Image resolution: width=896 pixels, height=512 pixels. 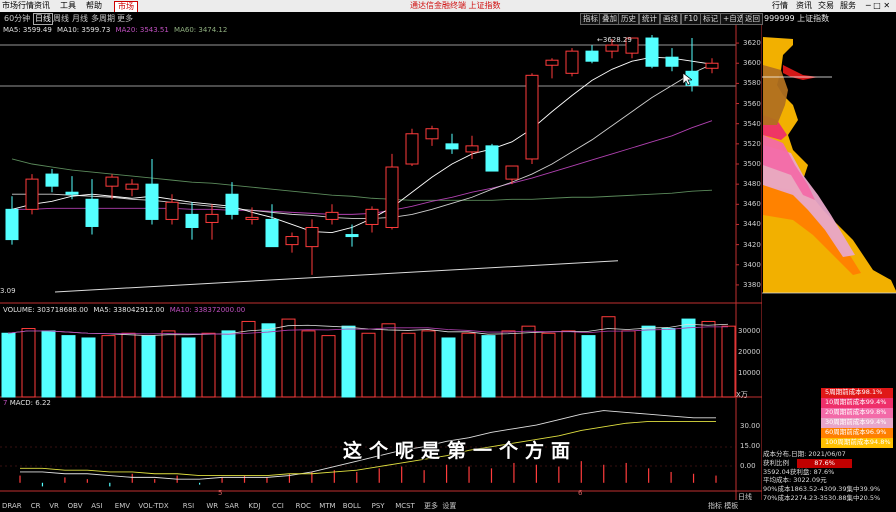 I want to click on trend-line, so click(x=336, y=276).